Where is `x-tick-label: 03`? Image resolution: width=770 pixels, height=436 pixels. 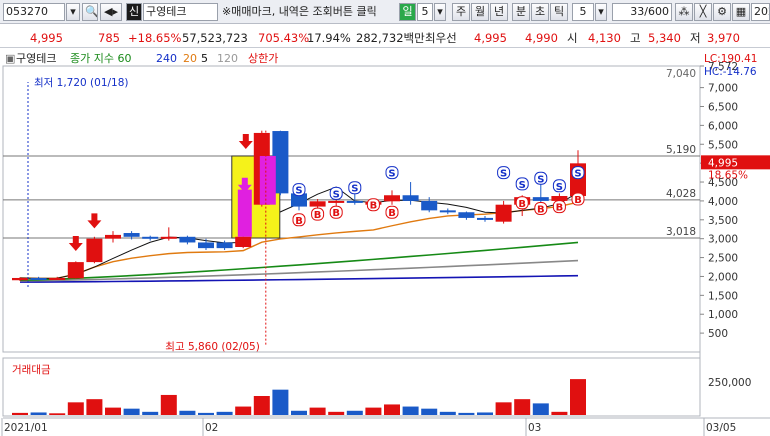
x-tick-label: 03 is located at coordinates (534, 428).